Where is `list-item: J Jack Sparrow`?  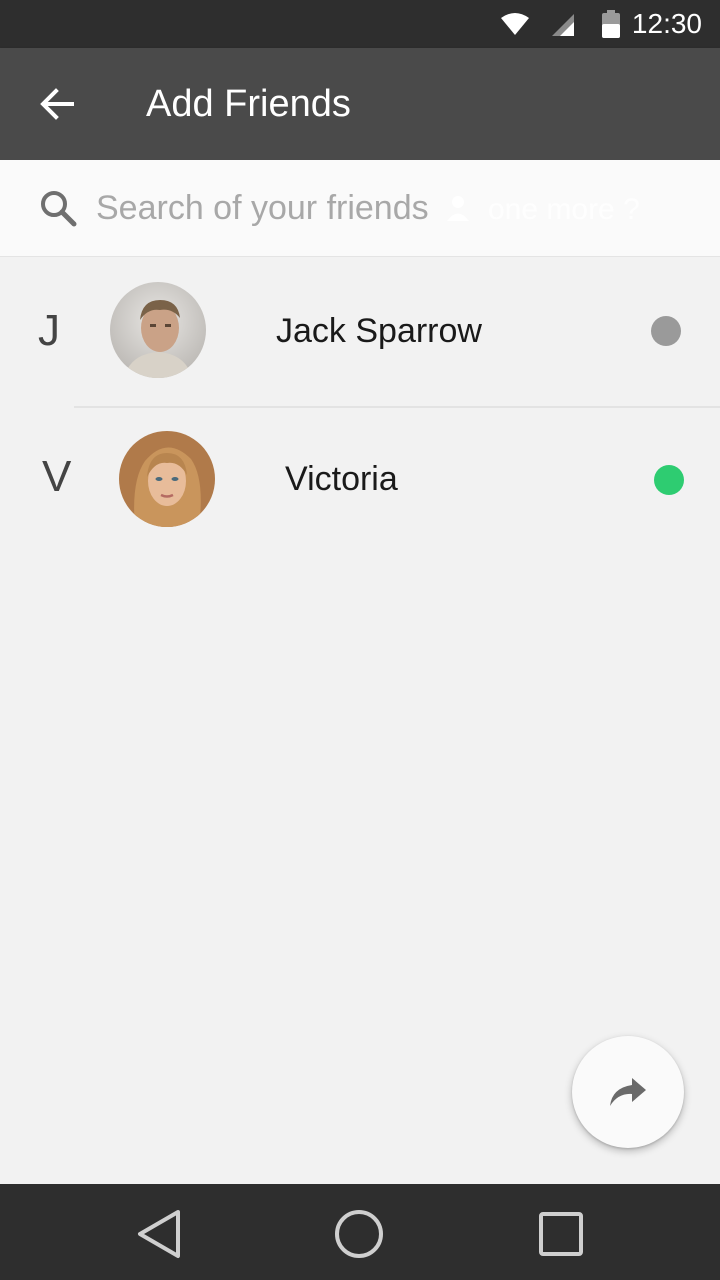
list-item: J Jack Sparrow is located at coordinates (360, 332).